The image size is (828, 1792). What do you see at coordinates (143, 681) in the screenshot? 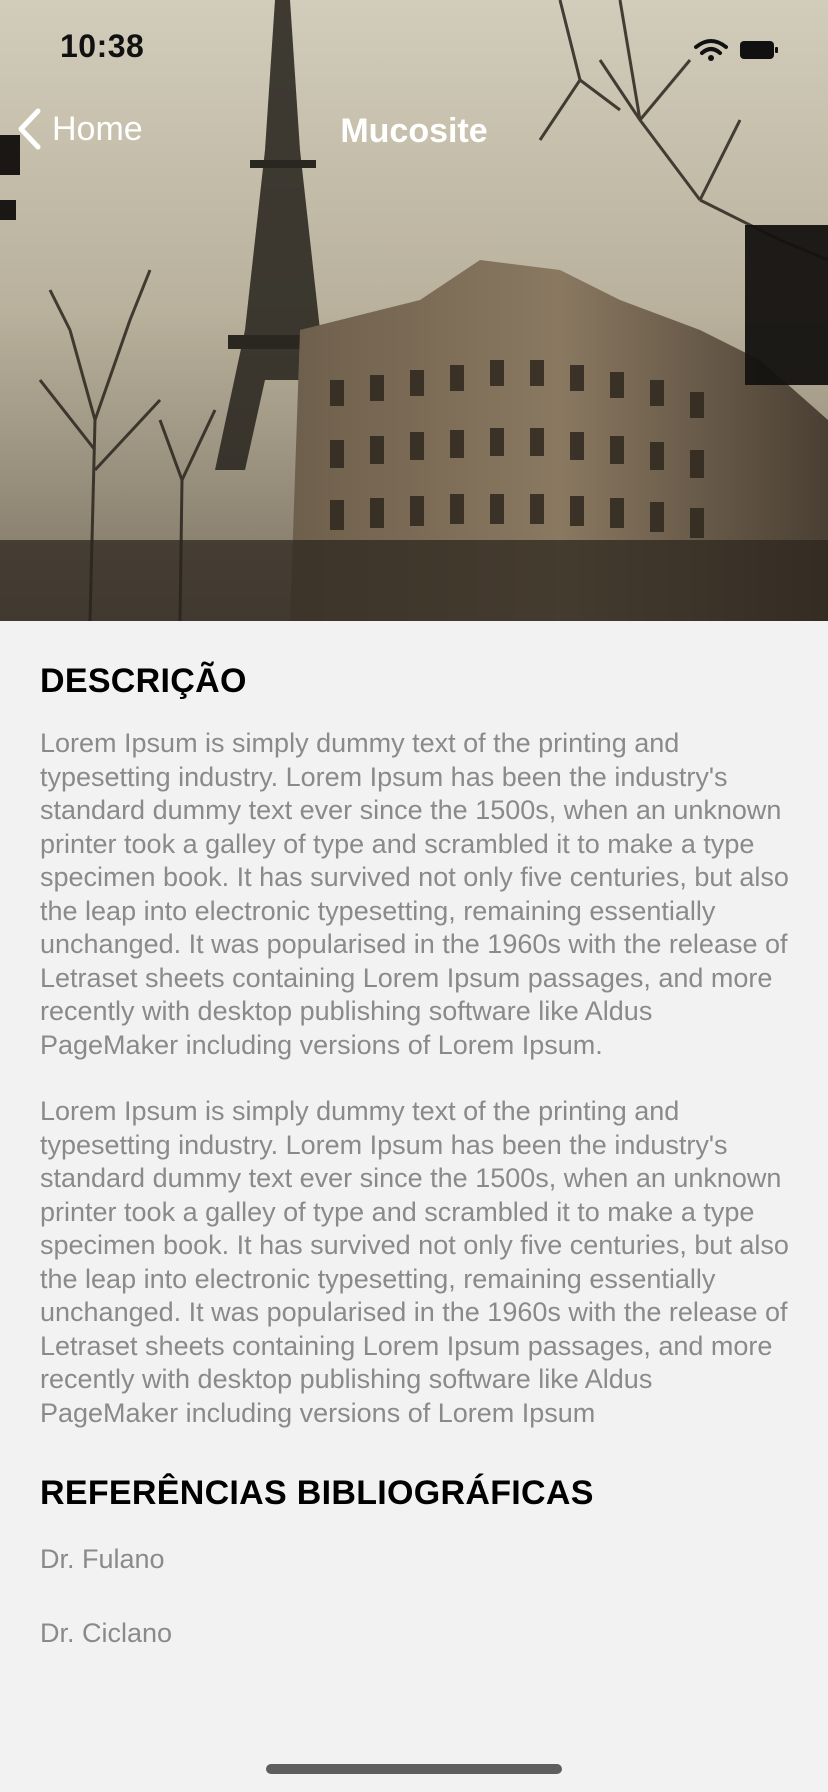
I see `description-title: DESCRIÇÃO` at bounding box center [143, 681].